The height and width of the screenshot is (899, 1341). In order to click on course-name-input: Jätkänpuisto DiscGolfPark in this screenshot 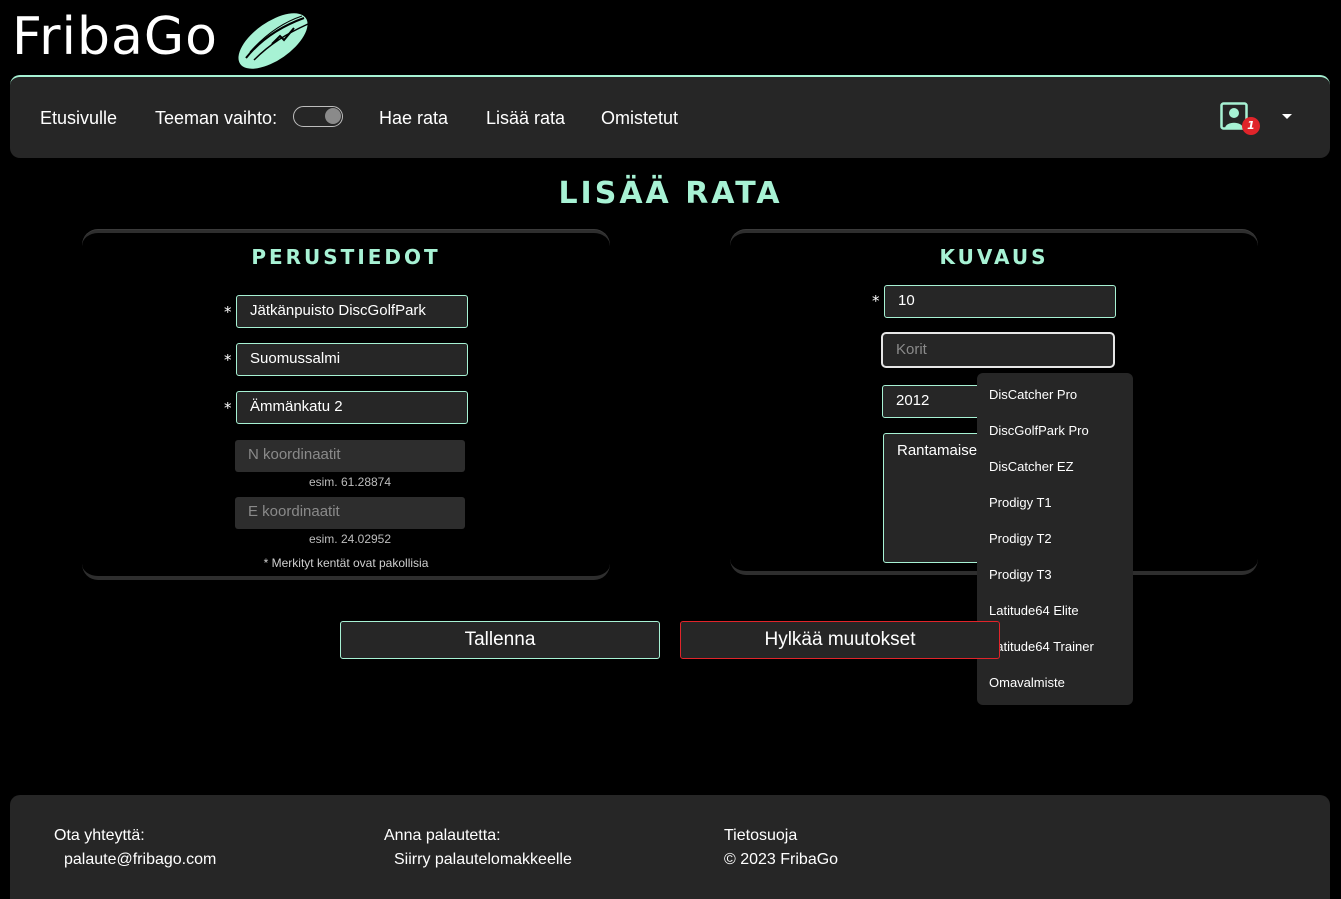, I will do `click(352, 311)`.